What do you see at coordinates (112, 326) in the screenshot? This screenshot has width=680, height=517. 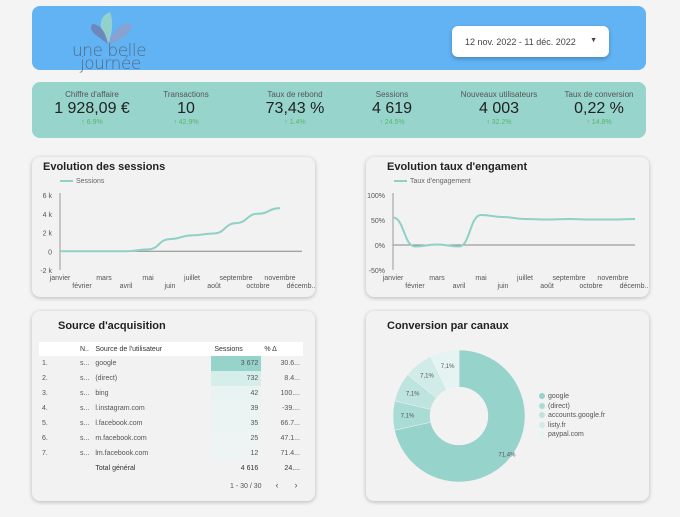 I see `table-title: Source d'acquisition` at bounding box center [112, 326].